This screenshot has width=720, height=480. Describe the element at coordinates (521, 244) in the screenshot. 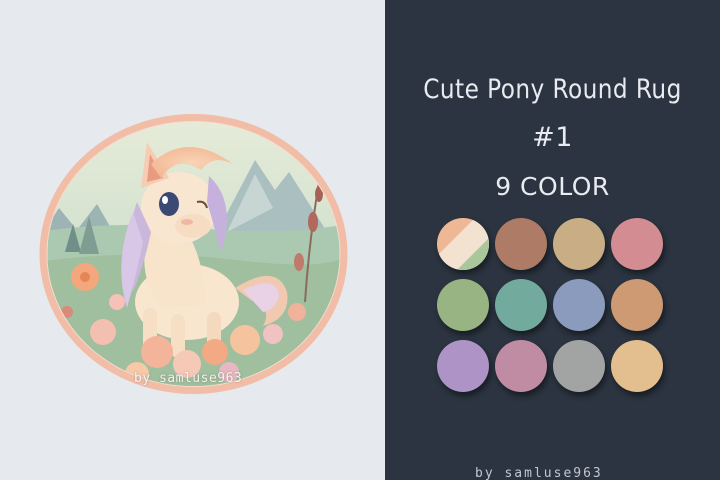

I see `color-swatch-brown` at that location.